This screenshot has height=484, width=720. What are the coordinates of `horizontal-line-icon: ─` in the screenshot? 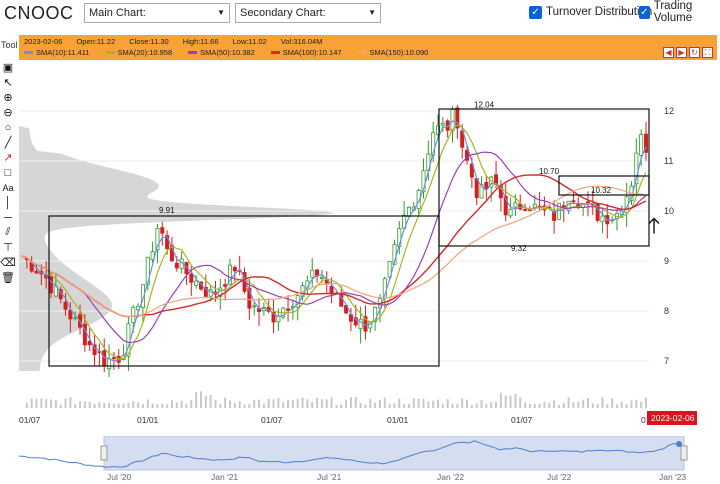 It's located at (8, 217).